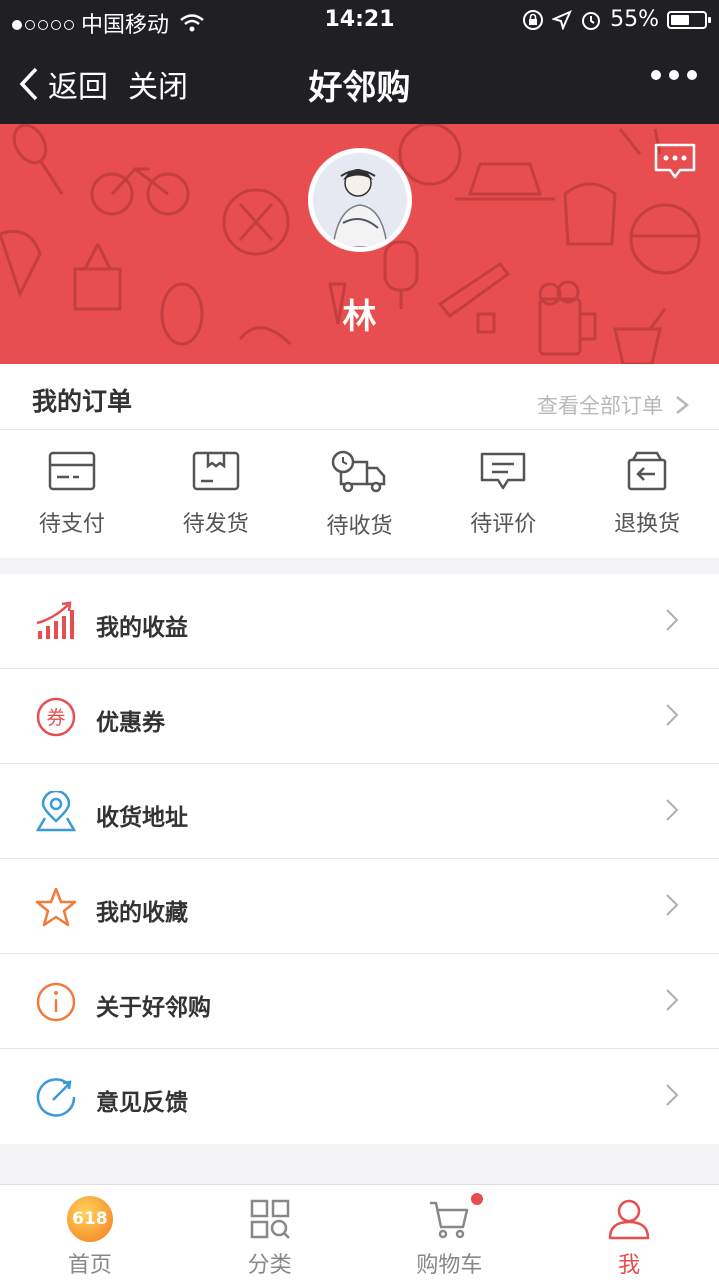 Image resolution: width=719 pixels, height=1280 pixels. Describe the element at coordinates (591, 20) in the screenshot. I see `alarm-icon` at that location.